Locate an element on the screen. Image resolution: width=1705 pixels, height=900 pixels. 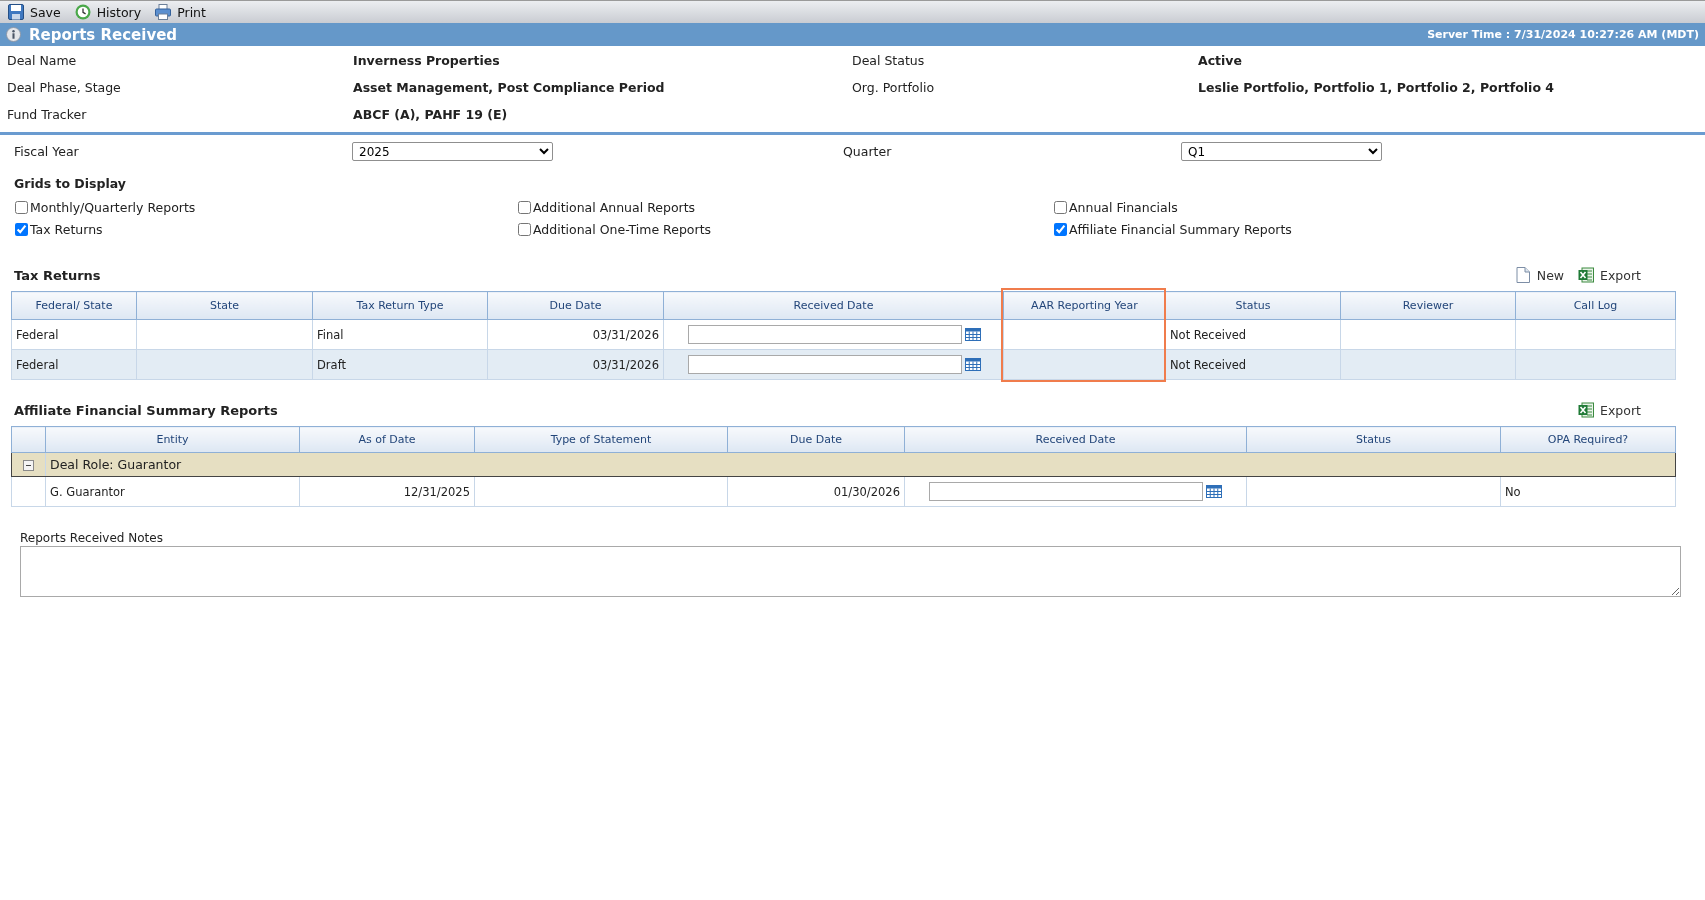
table-cell: G. Guarantor is located at coordinates (172, 491).